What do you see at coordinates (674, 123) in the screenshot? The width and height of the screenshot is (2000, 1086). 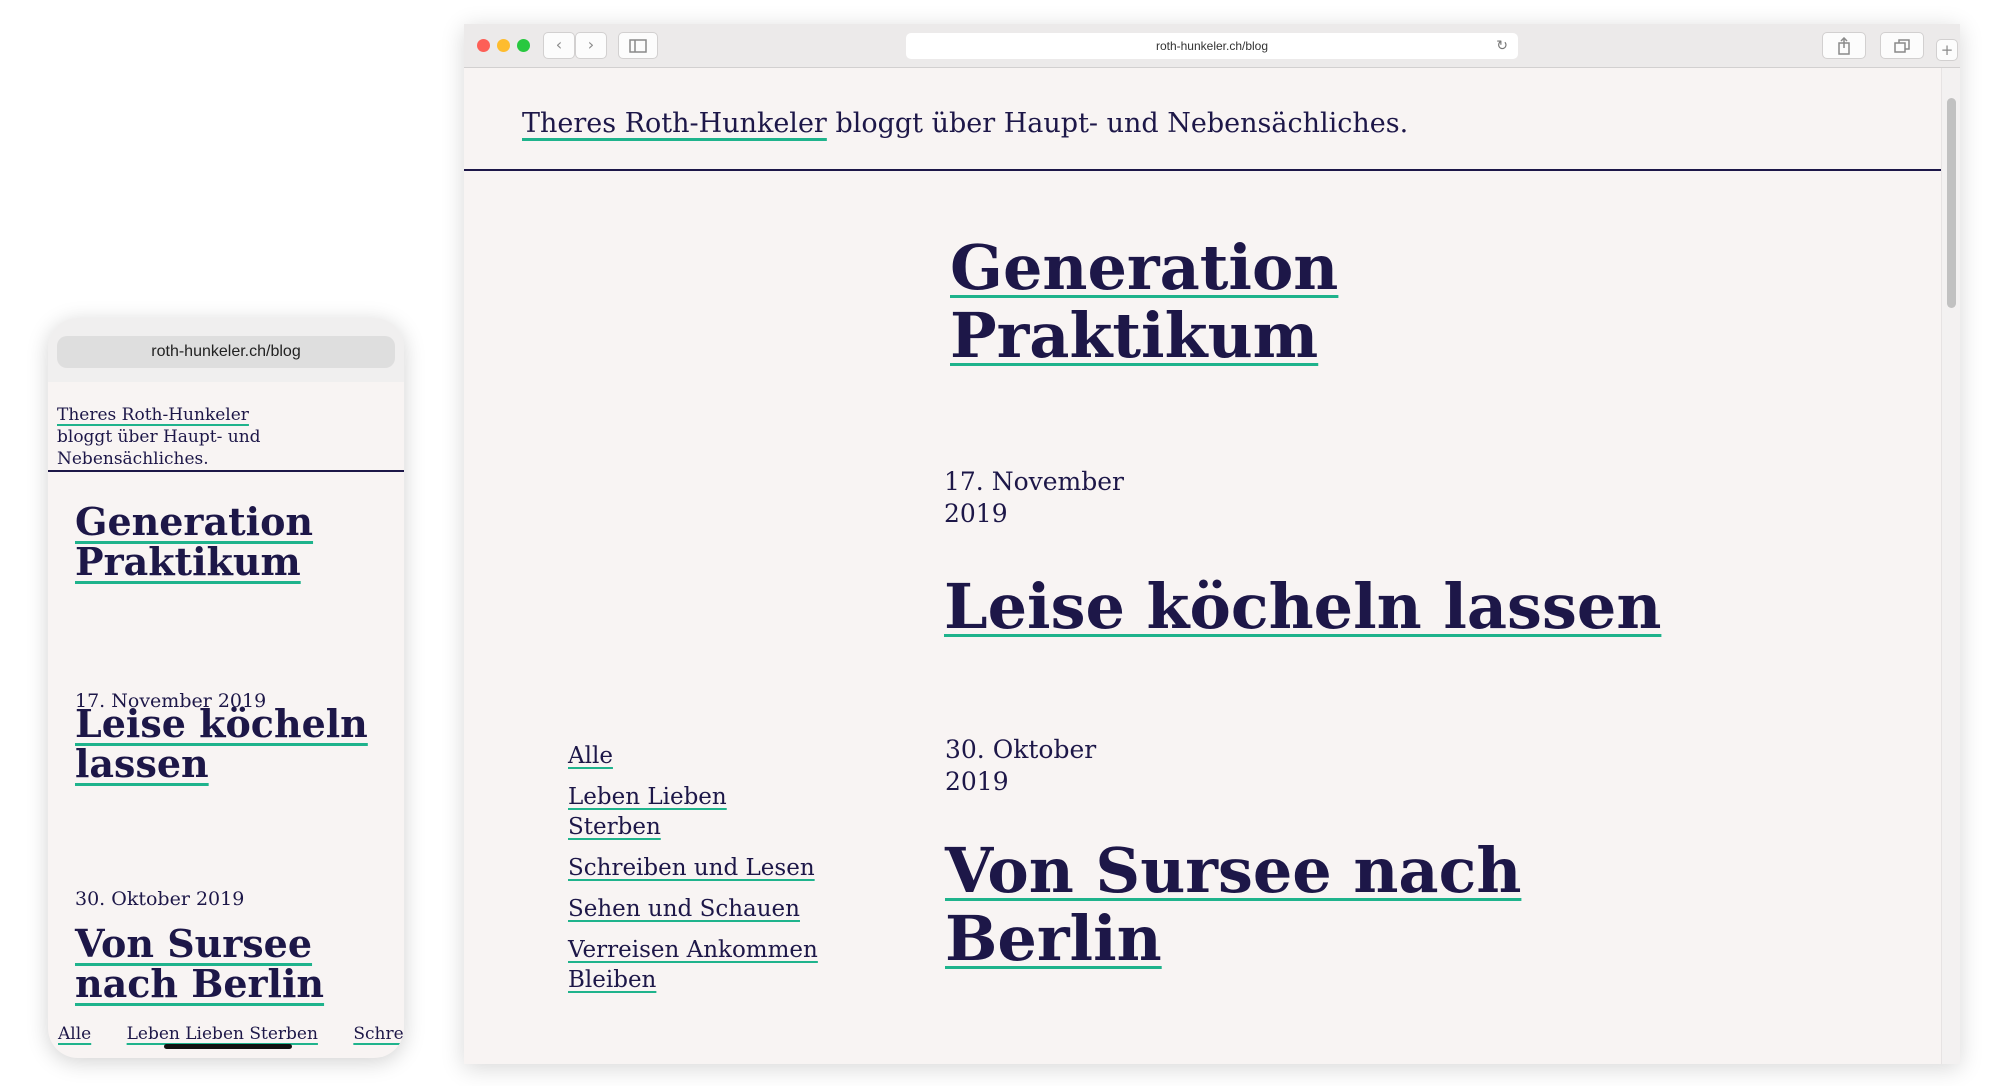 I see `author-link: Theres Roth-Hunkeler` at bounding box center [674, 123].